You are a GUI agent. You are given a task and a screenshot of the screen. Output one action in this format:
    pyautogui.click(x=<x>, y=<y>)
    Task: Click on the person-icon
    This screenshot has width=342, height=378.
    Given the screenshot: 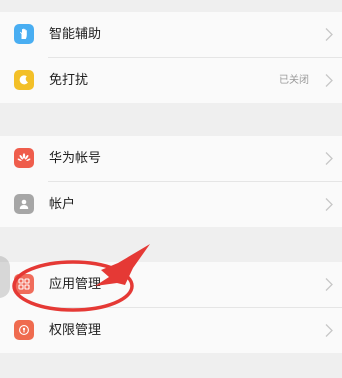 What is the action you would take?
    pyautogui.click(x=24, y=204)
    